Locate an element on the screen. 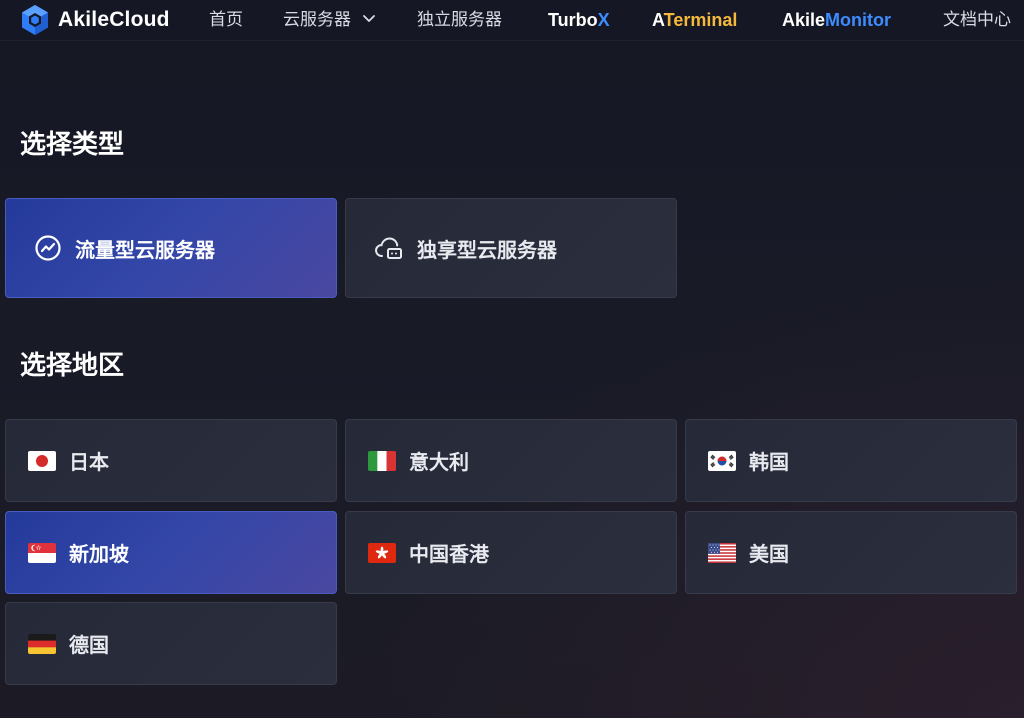 The height and width of the screenshot is (718, 1024). region-card-hongkong-label: 中国香港 is located at coordinates (449, 554).